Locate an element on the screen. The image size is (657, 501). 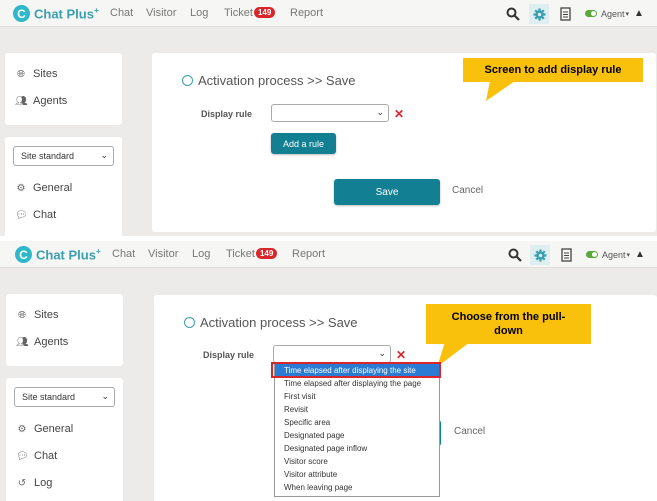
dropdown-option: Designated page inflow is located at coordinates (357, 448).